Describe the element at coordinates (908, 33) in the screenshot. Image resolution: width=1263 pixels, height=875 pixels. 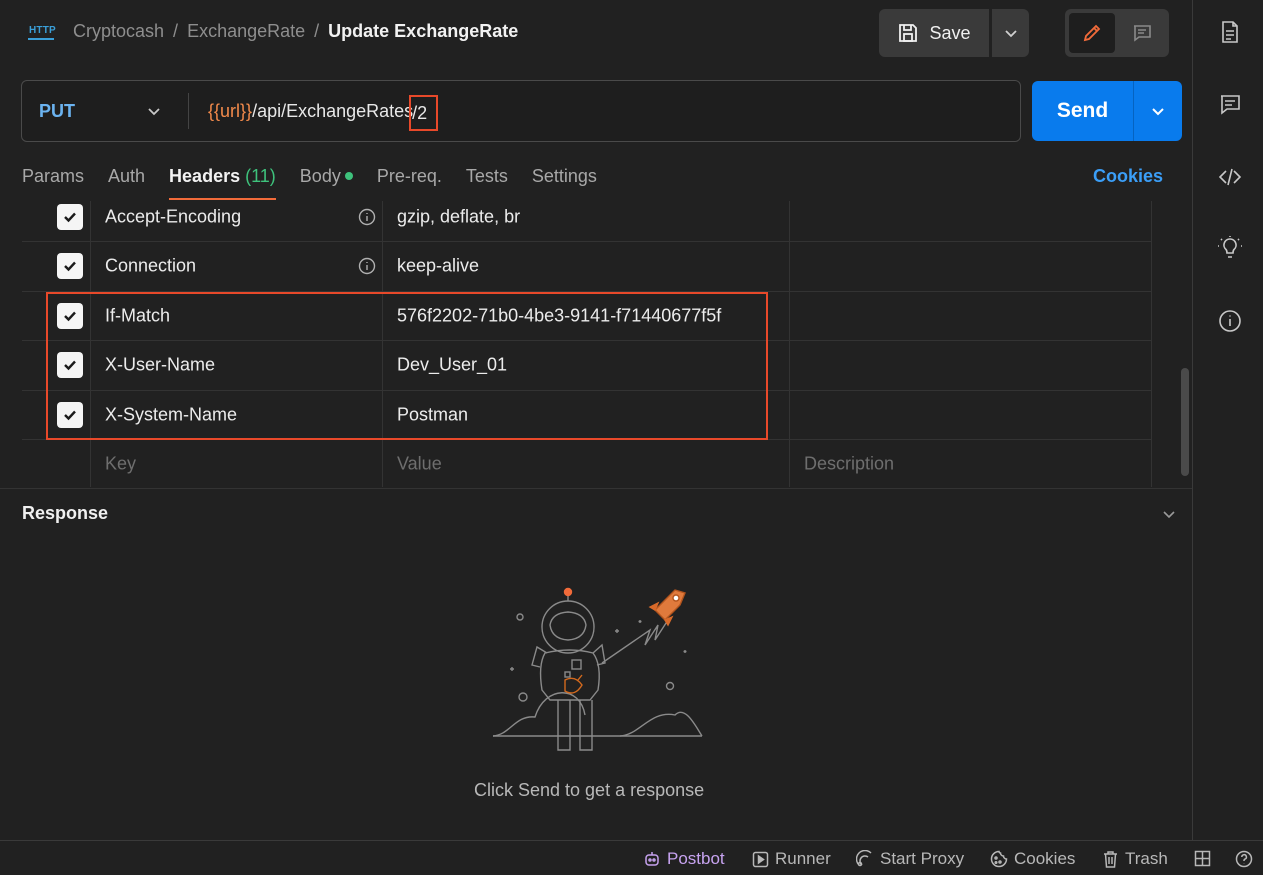
I see `save-icon` at that location.